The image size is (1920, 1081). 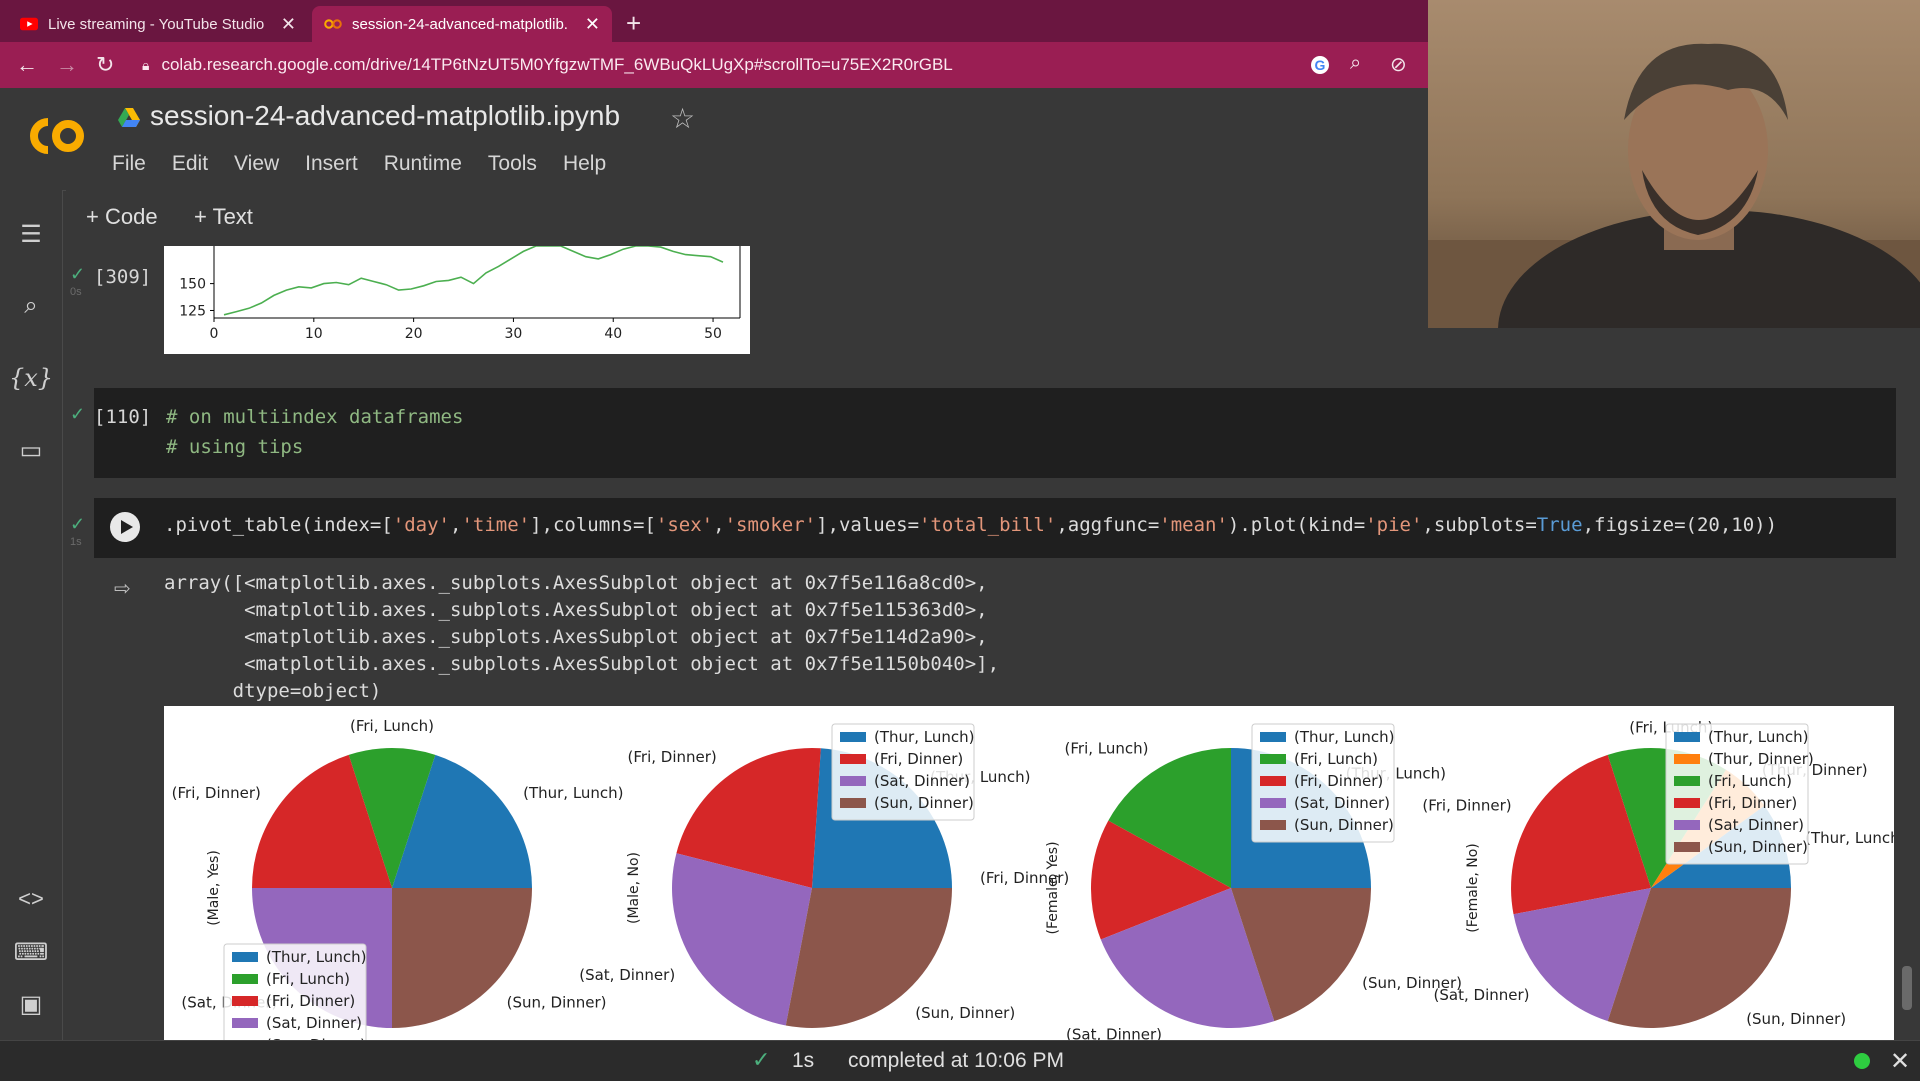 I want to click on code-token: 'time', so click(x=496, y=525).